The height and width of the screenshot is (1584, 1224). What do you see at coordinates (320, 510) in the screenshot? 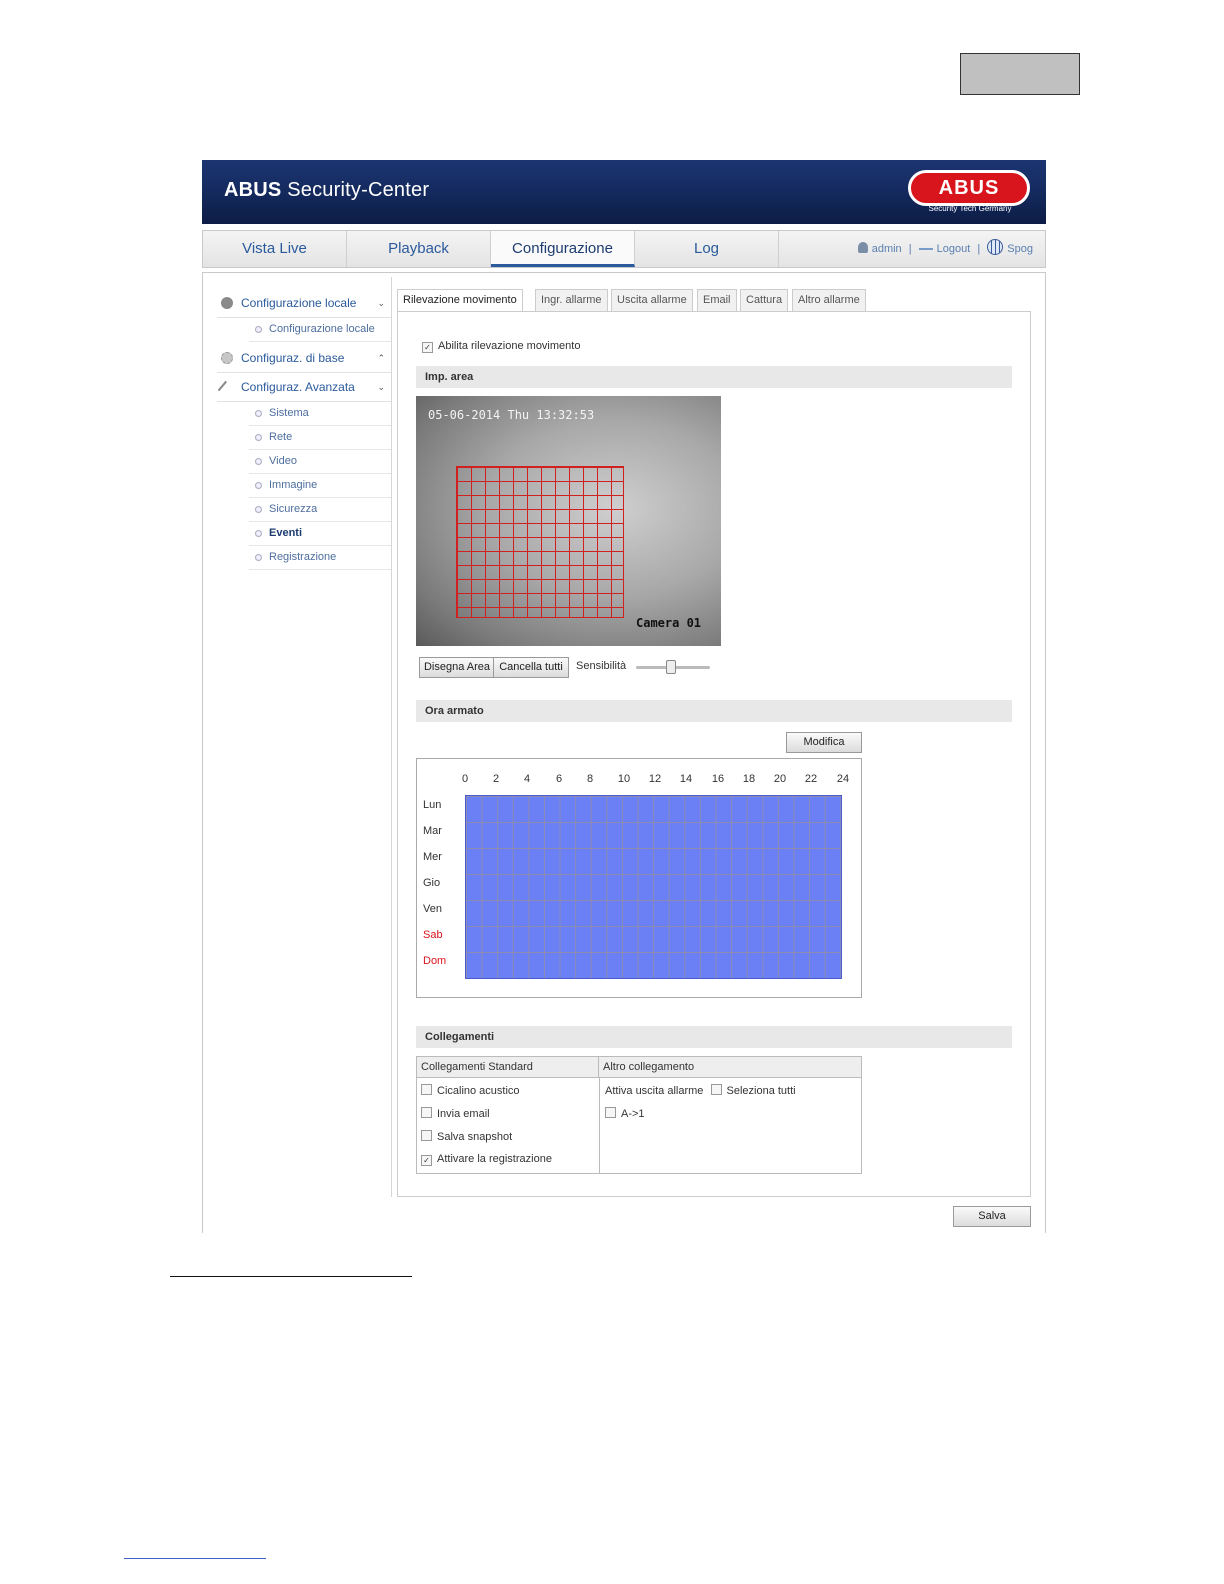
I see `sidebar-item-sicurezza: Sicurezza` at bounding box center [320, 510].